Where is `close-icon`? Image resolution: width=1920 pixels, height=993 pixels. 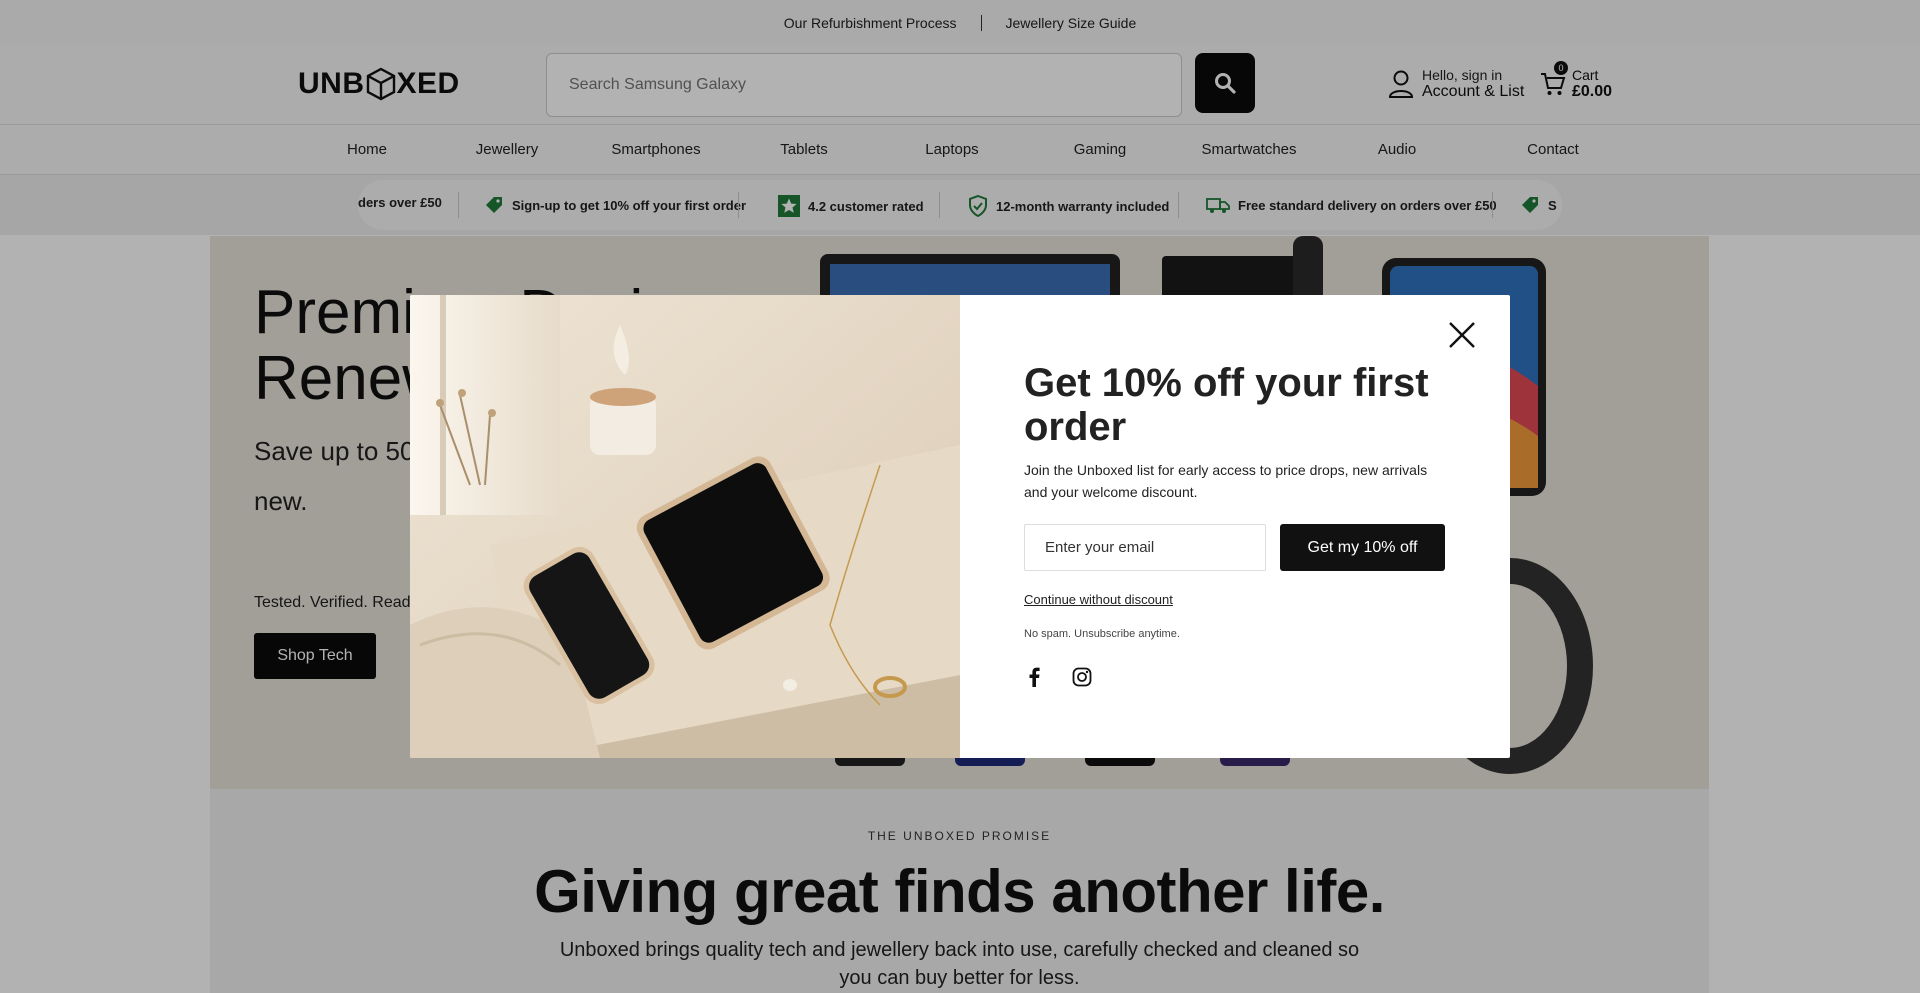
close-icon is located at coordinates (1462, 335).